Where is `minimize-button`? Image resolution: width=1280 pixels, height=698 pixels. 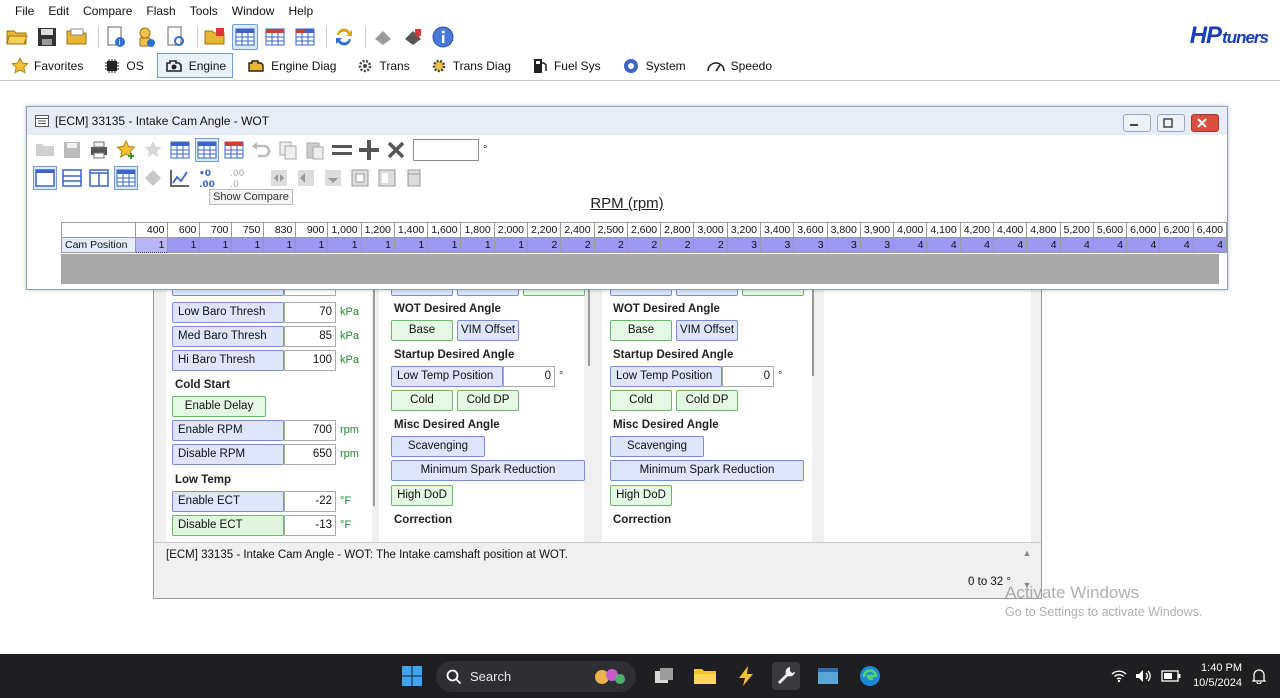 minimize-button is located at coordinates (1137, 123).